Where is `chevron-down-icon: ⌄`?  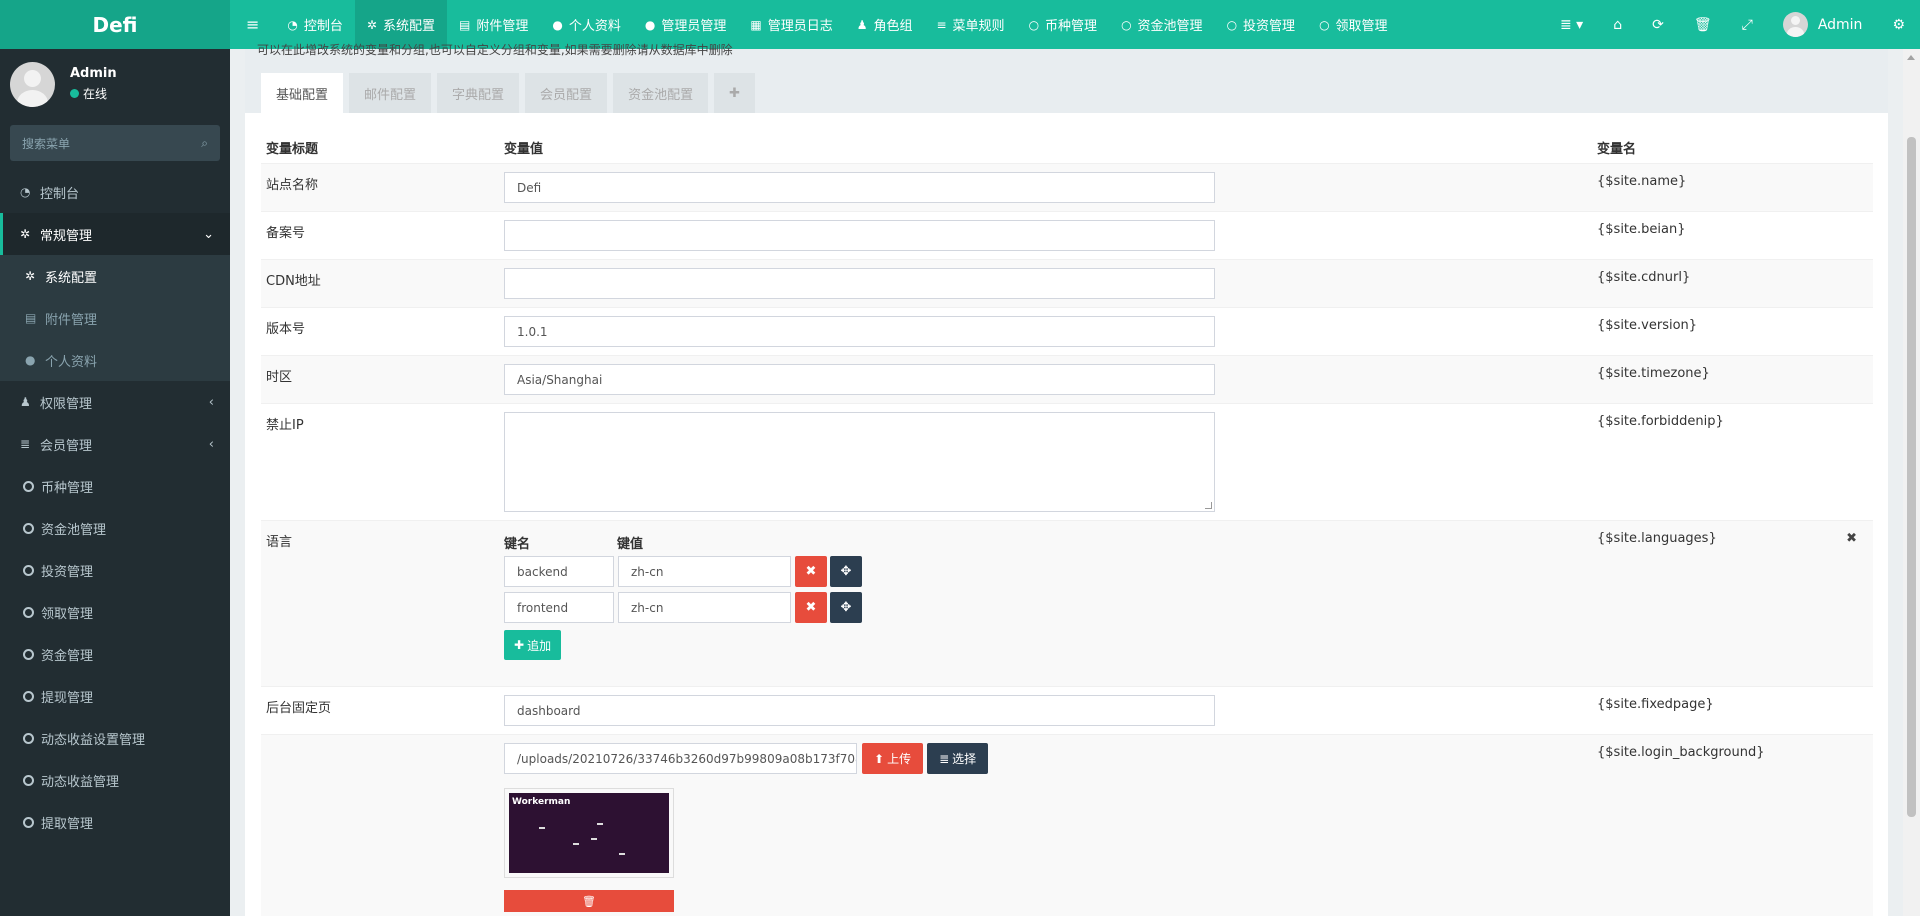 chevron-down-icon: ⌄ is located at coordinates (208, 234).